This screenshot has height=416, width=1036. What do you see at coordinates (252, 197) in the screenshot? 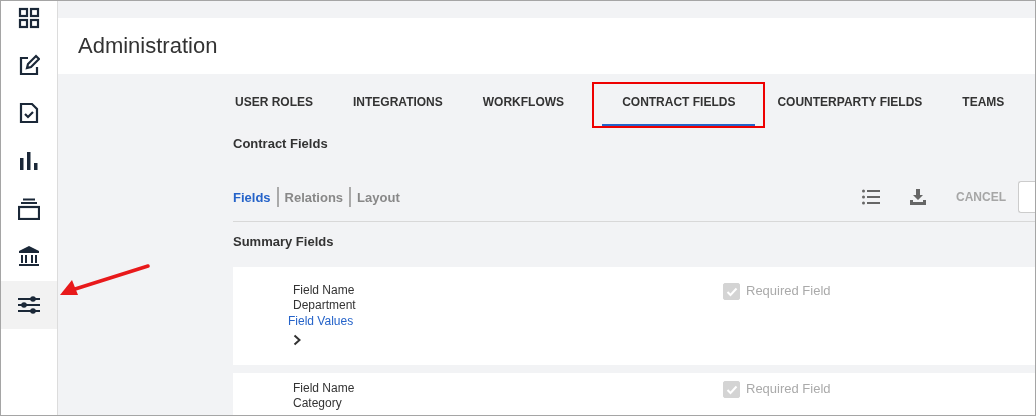
I see `subtab: Fields` at bounding box center [252, 197].